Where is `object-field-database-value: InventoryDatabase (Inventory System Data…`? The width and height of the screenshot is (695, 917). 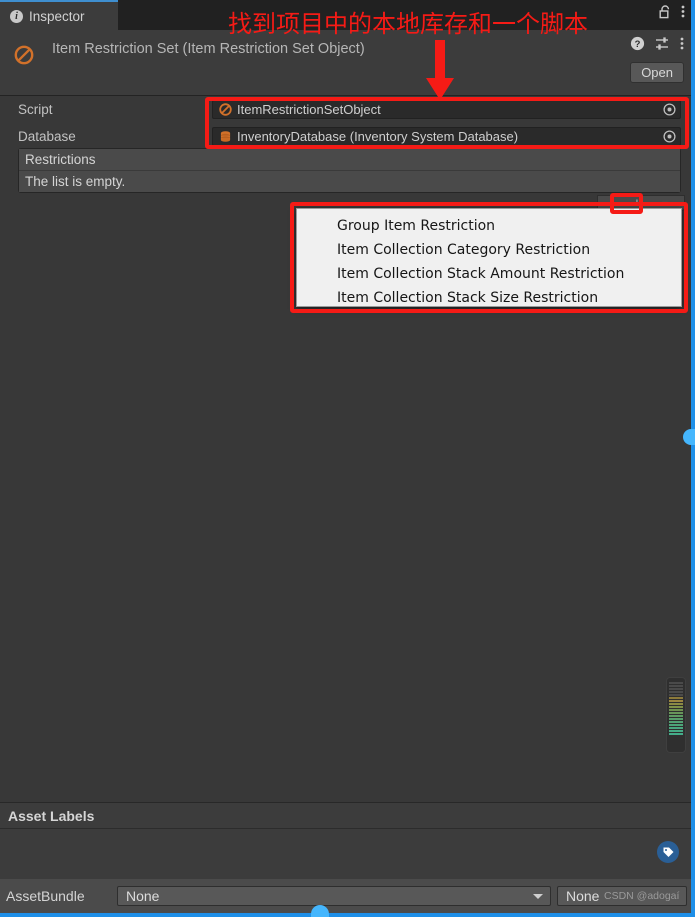
object-field-database-value: InventoryDatabase (Inventory System Data… is located at coordinates (378, 136).